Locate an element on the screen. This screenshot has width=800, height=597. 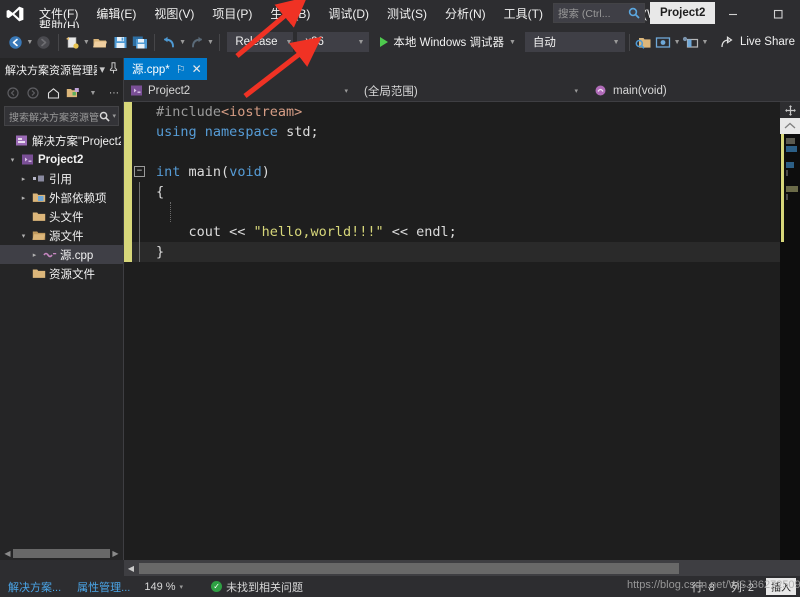
project-name-chip: Project2 is located at coordinates (683, 13).